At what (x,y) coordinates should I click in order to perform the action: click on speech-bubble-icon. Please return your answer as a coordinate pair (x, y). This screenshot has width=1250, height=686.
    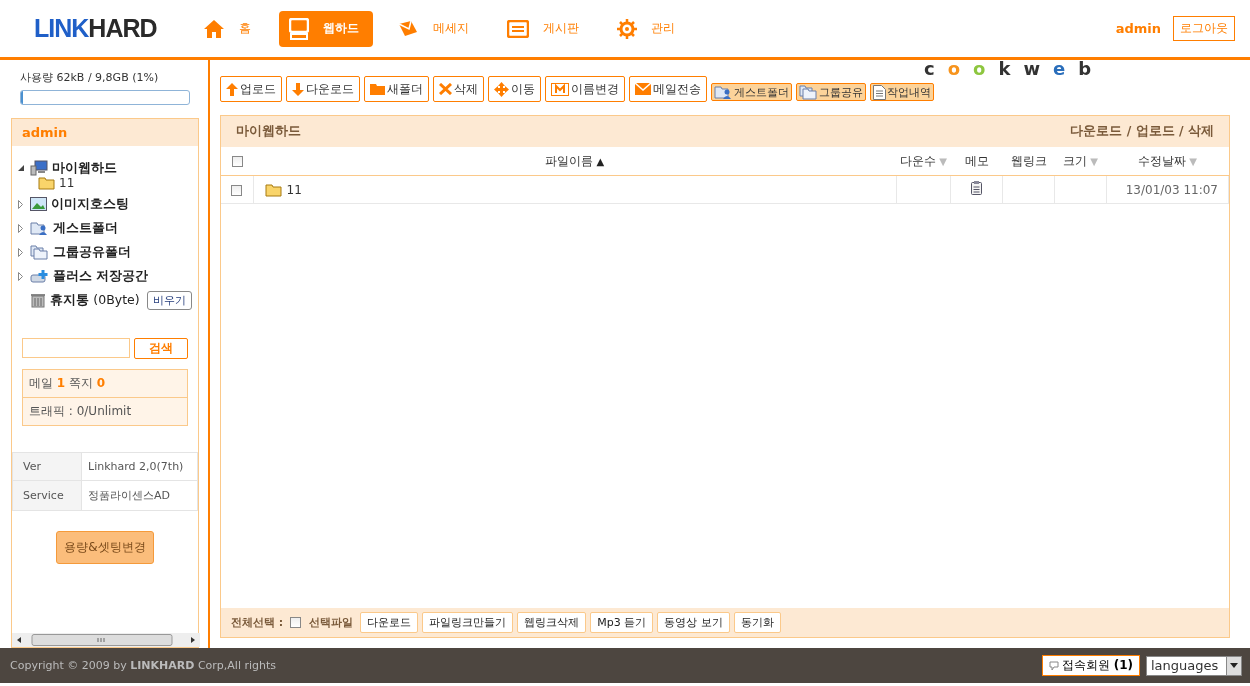
    Looking at the image, I should click on (1053, 665).